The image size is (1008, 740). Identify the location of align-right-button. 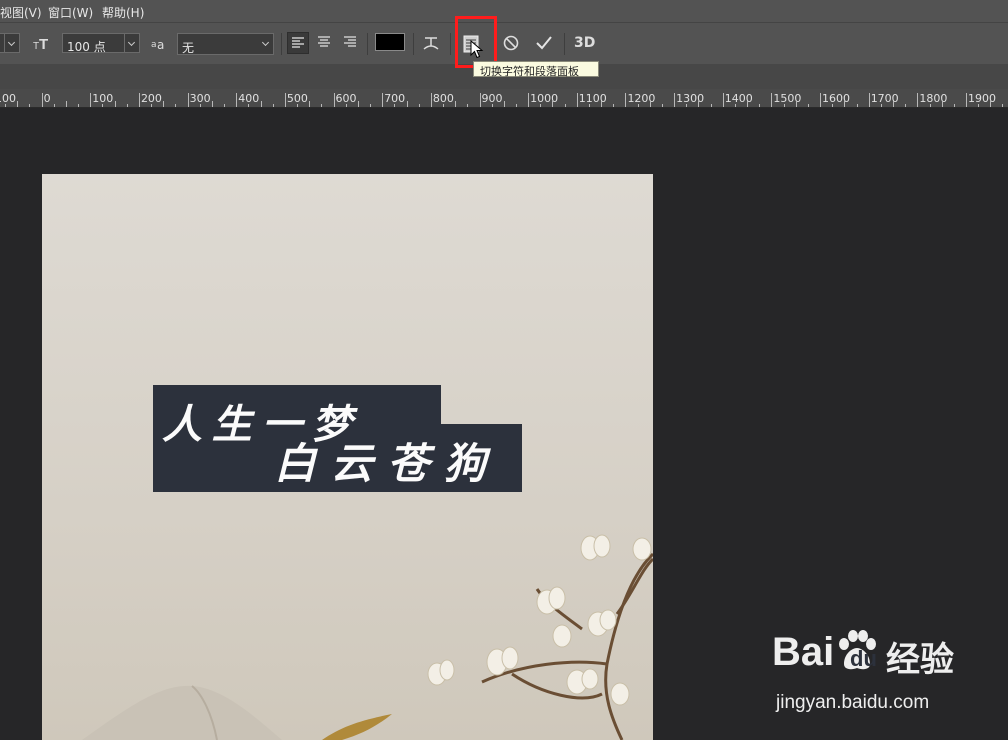
(351, 43).